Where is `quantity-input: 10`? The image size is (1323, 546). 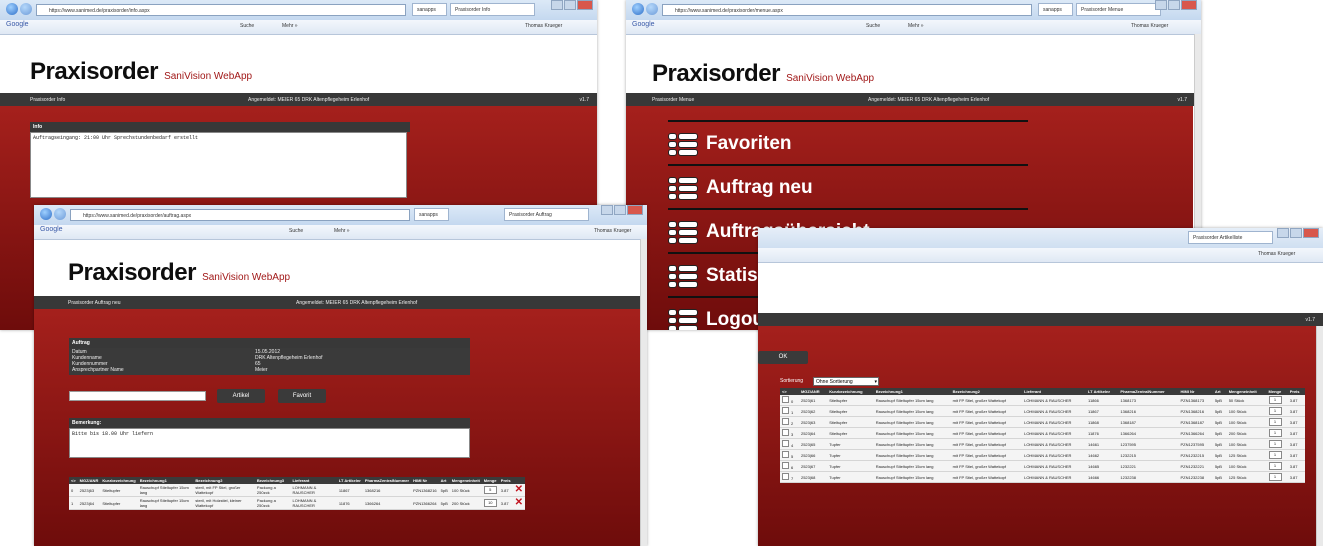
quantity-input: 10 is located at coordinates (490, 503).